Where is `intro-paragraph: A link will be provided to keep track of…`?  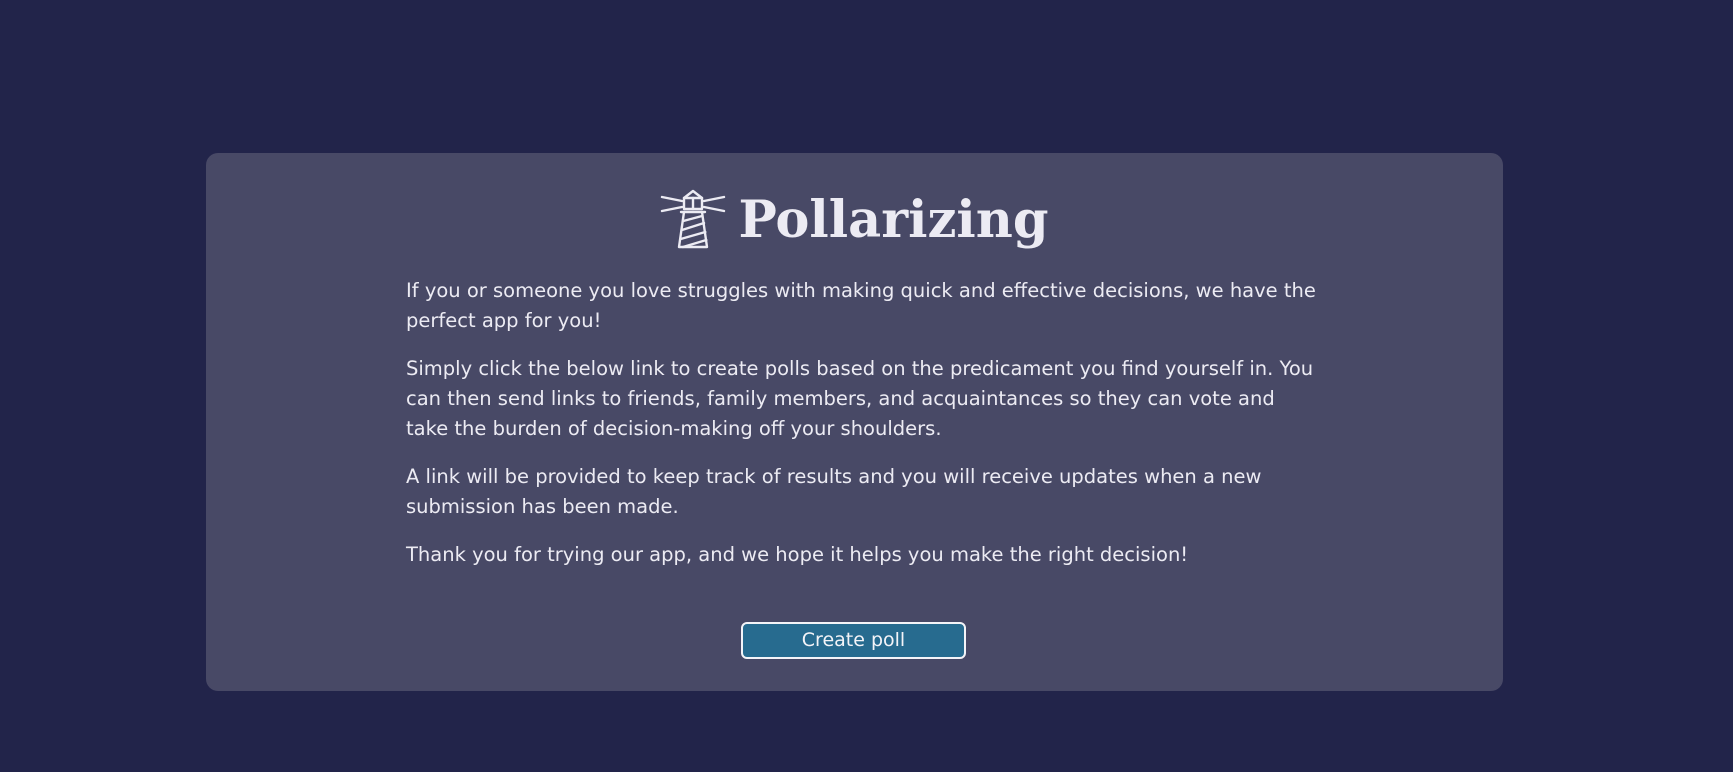 intro-paragraph: A link will be provided to keep track of… is located at coordinates (834, 491).